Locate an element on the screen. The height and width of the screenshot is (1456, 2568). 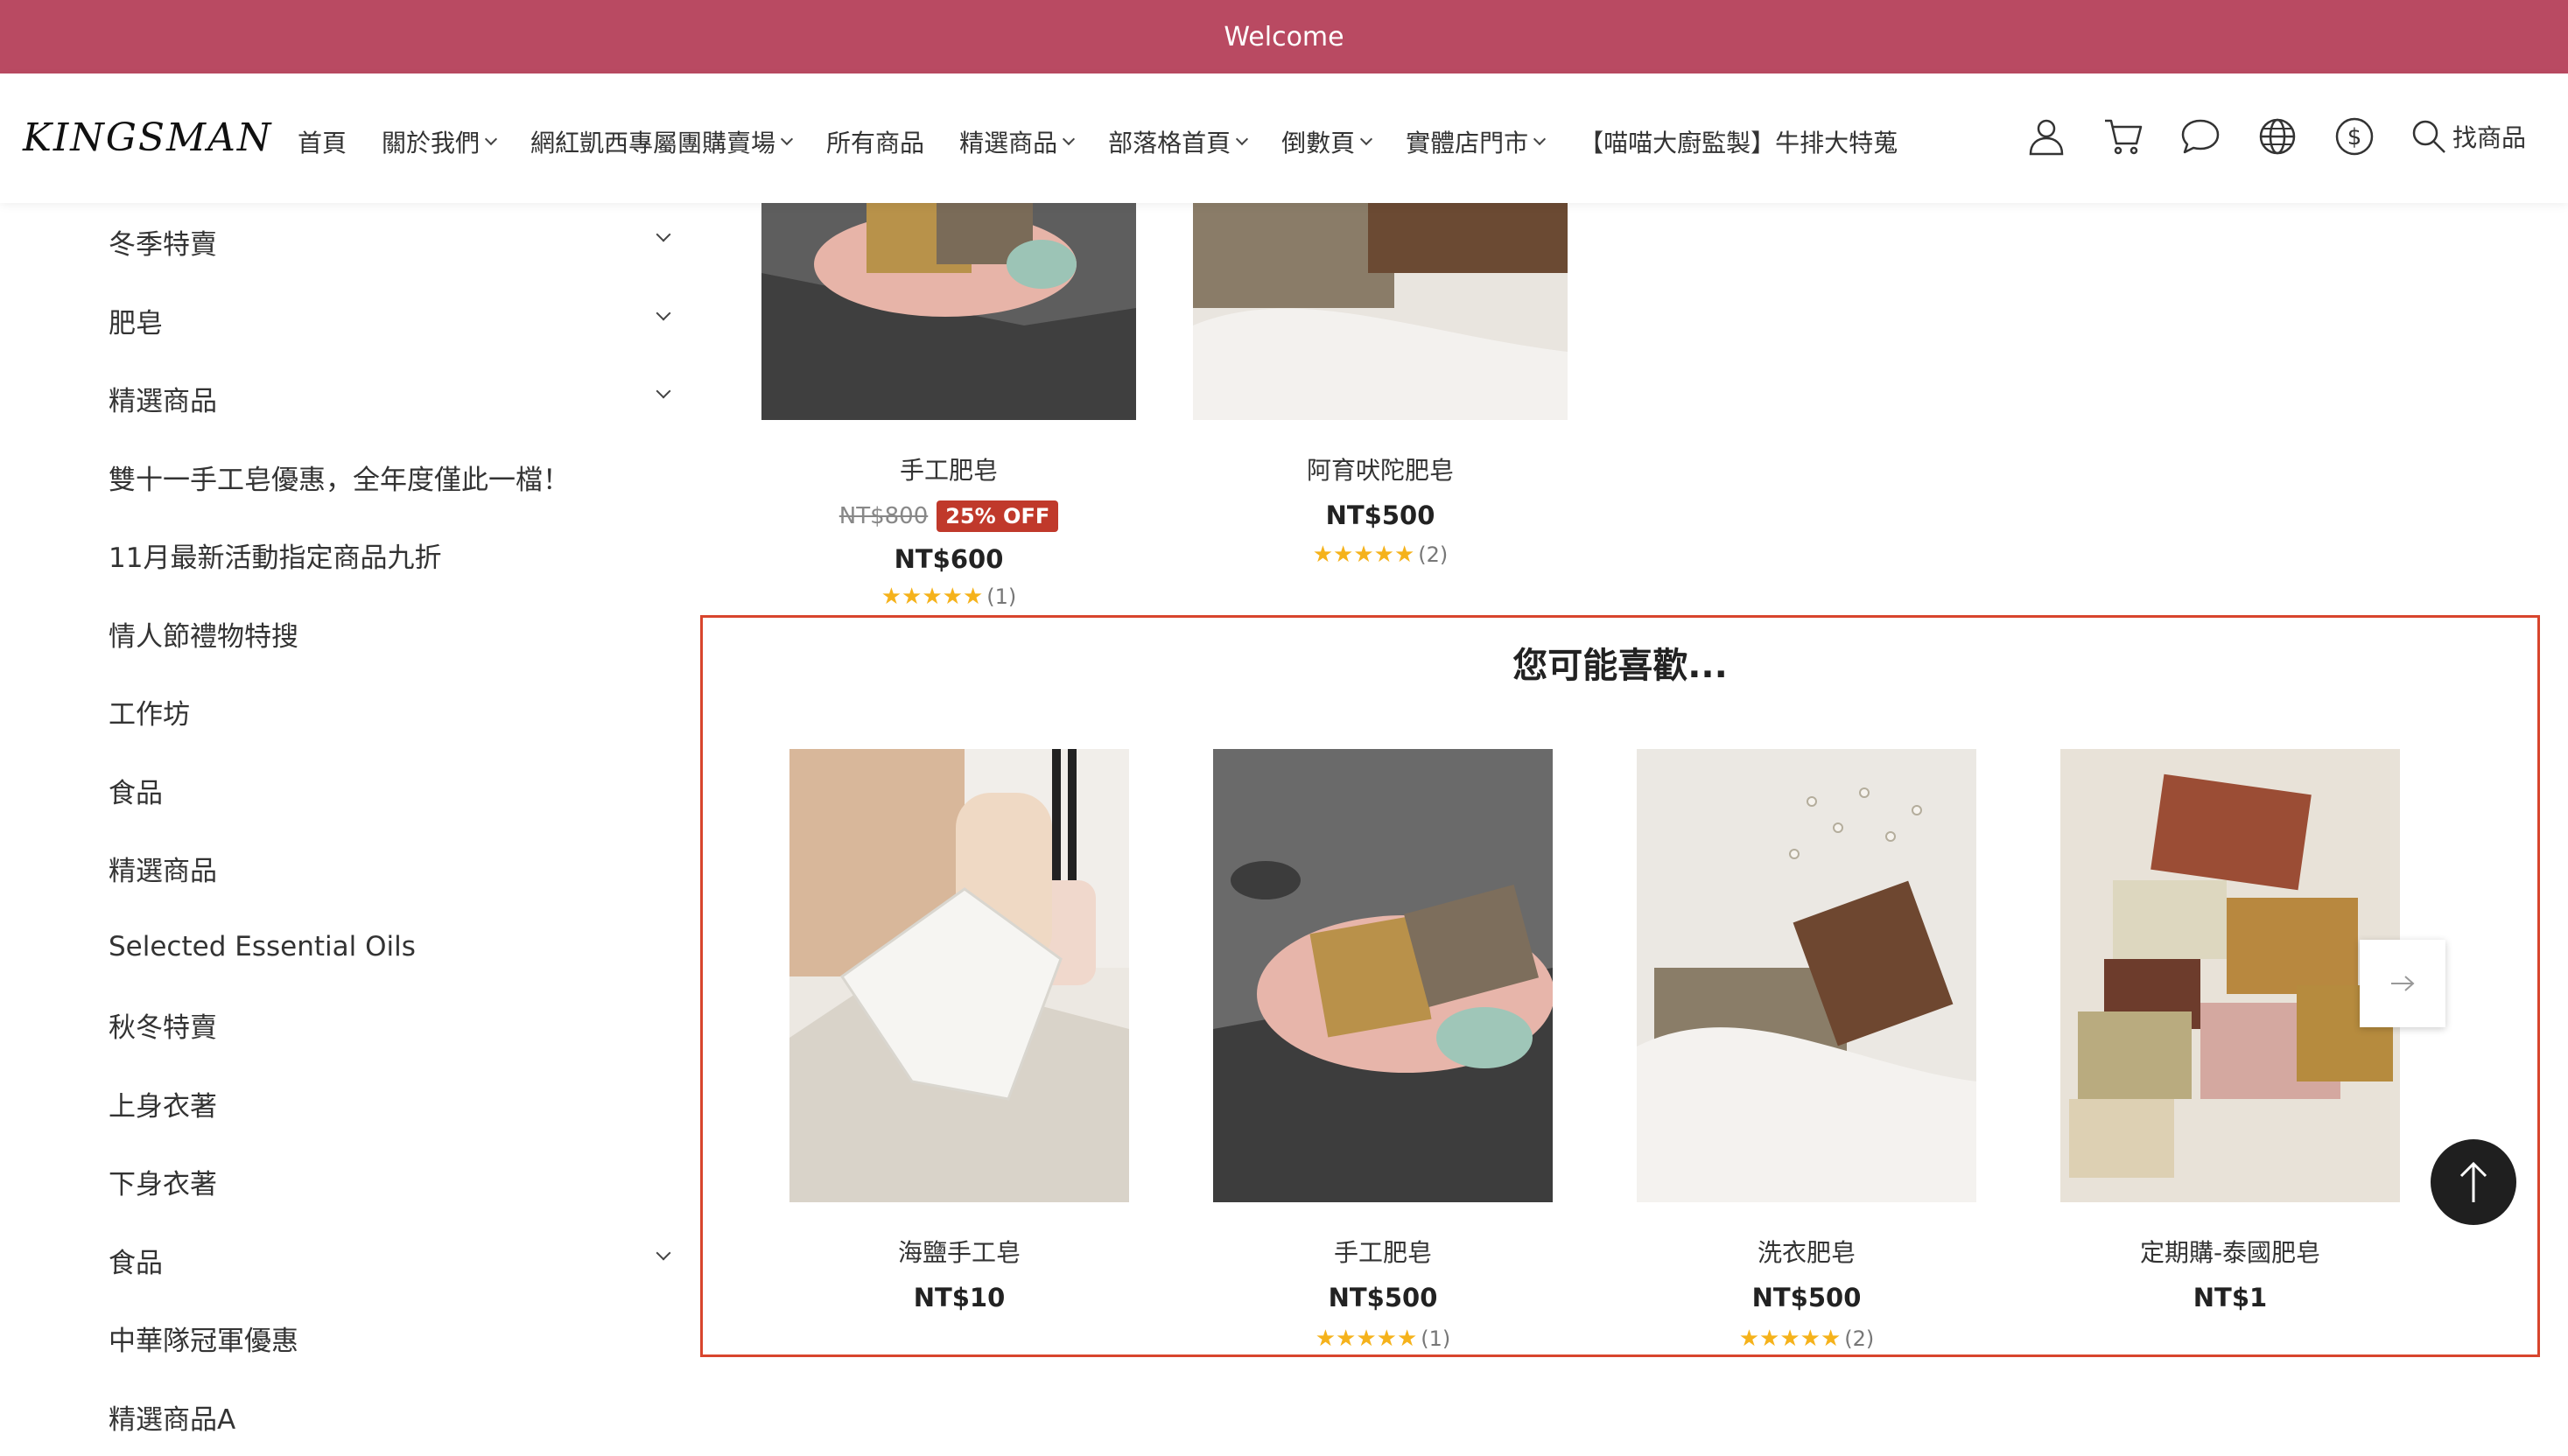
nav-item-all-products: 所有商品 is located at coordinates (875, 141).